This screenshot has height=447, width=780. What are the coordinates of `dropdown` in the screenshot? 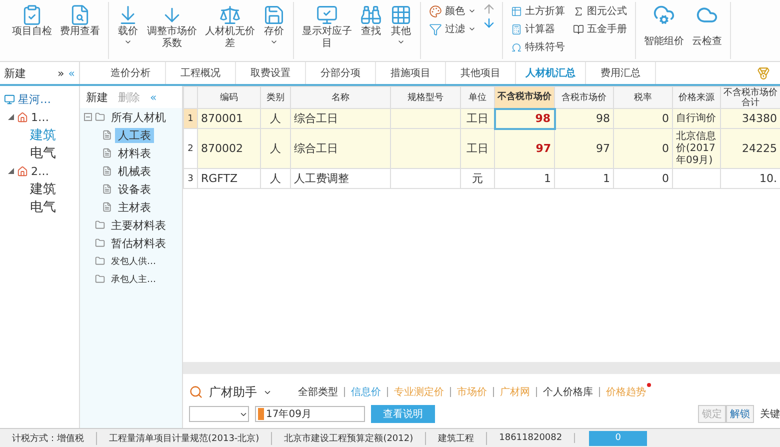 It's located at (219, 414).